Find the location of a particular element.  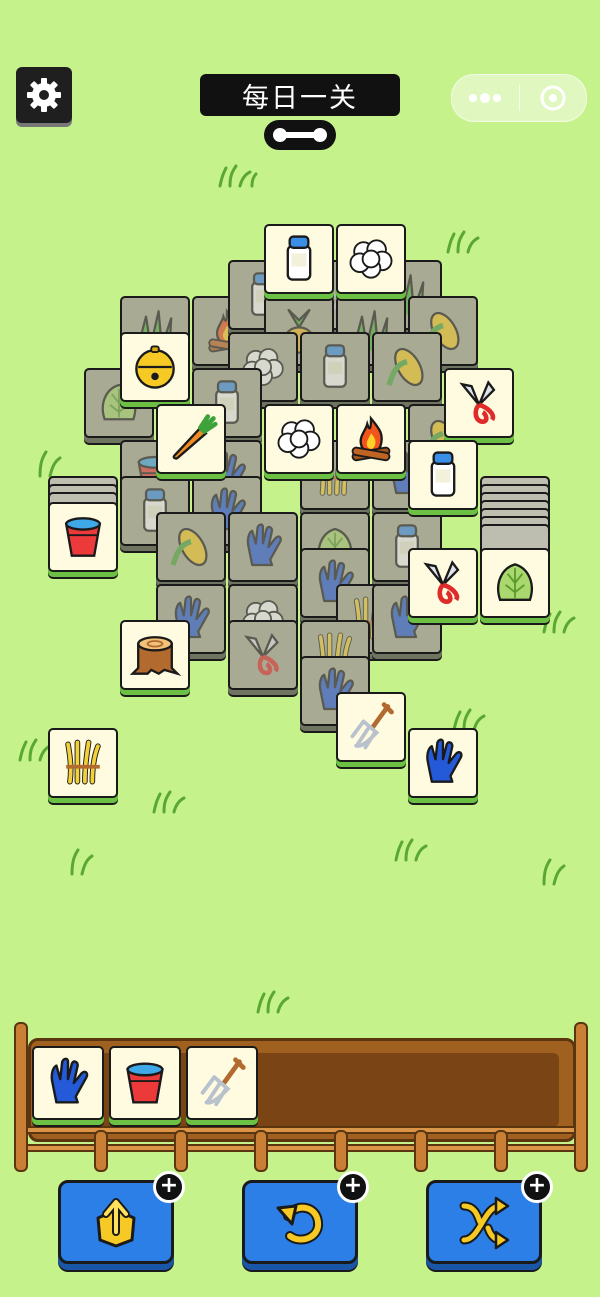

tile-glove-covered is located at coordinates (263, 551).